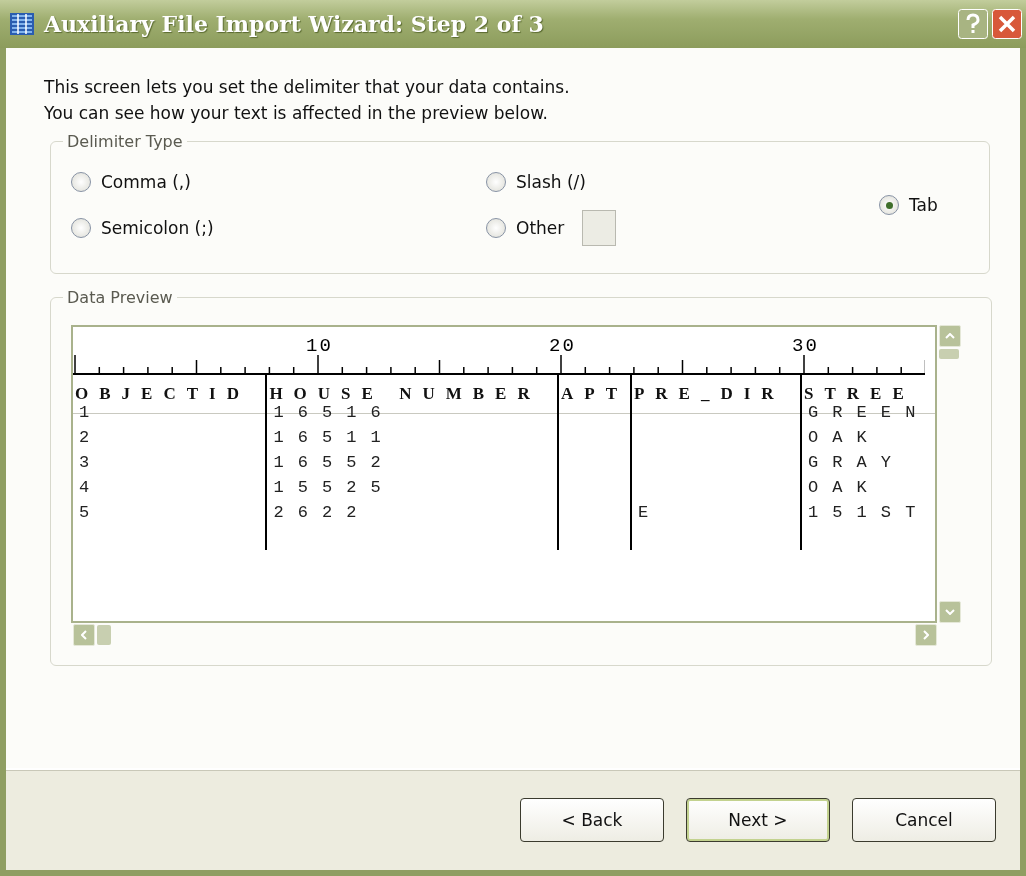 This screenshot has width=1026, height=876. Describe the element at coordinates (322, 512) in the screenshot. I see `table-cell: 2622` at that location.